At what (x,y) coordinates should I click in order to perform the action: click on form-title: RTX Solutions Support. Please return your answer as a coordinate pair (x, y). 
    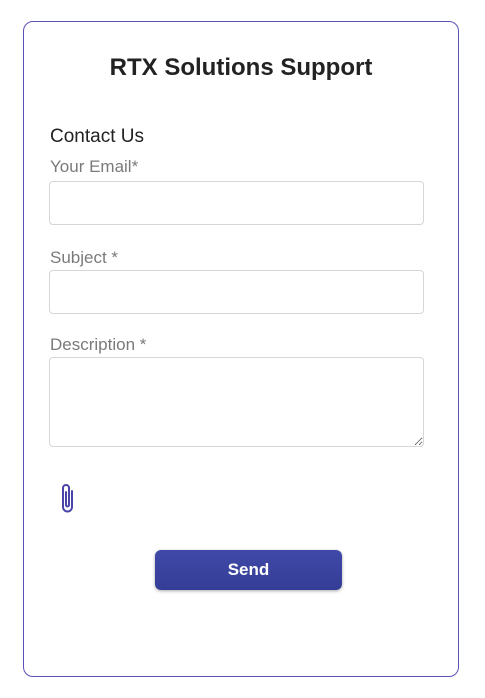
    Looking at the image, I should click on (241, 67).